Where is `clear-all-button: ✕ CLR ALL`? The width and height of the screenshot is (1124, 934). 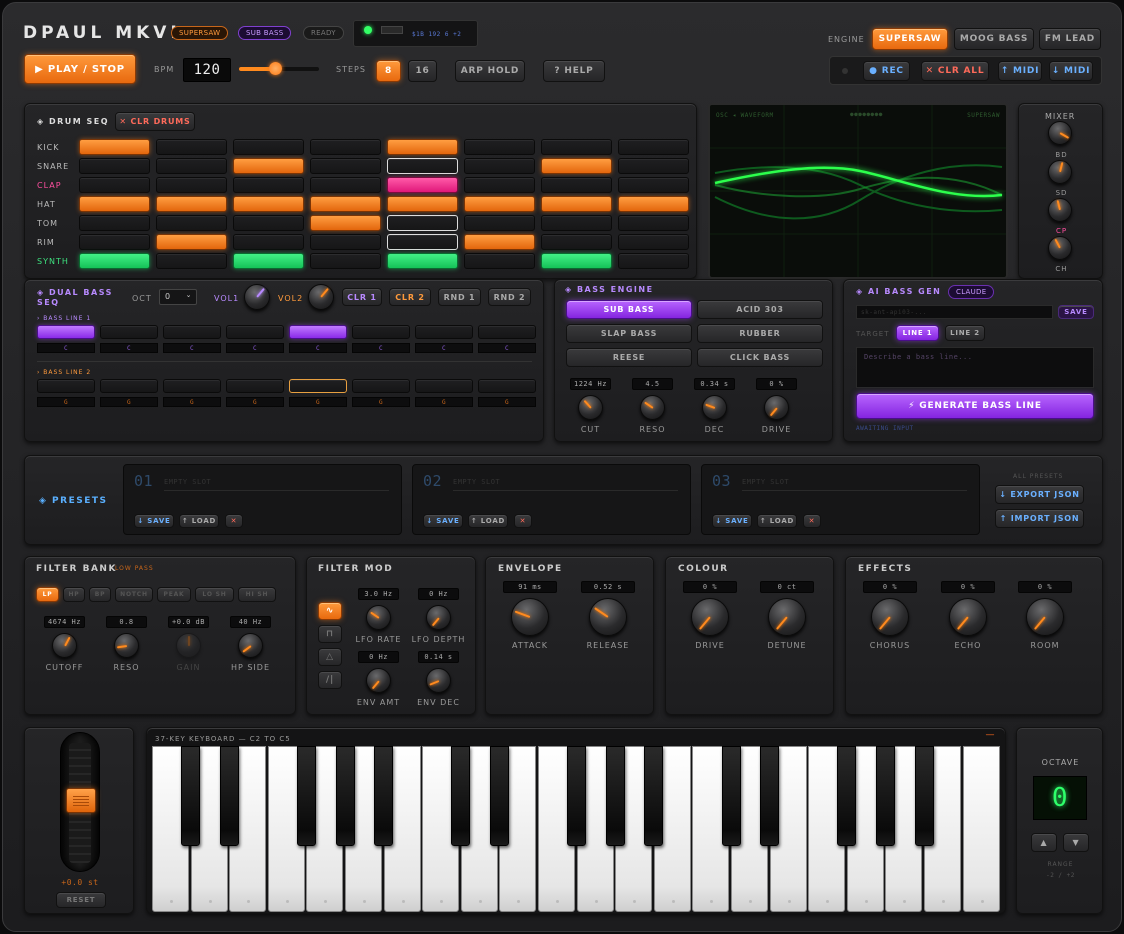
clear-all-button: ✕ CLR ALL is located at coordinates (955, 71).